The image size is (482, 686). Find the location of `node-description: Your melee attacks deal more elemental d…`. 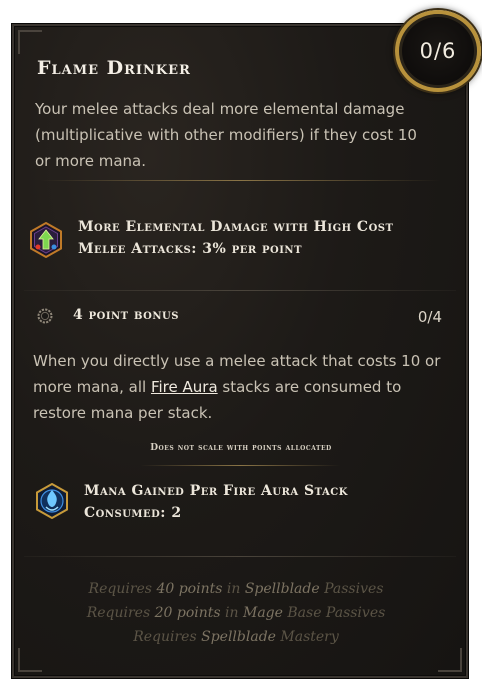

node-description: Your melee attacks deal more elemental d… is located at coordinates (226, 135).